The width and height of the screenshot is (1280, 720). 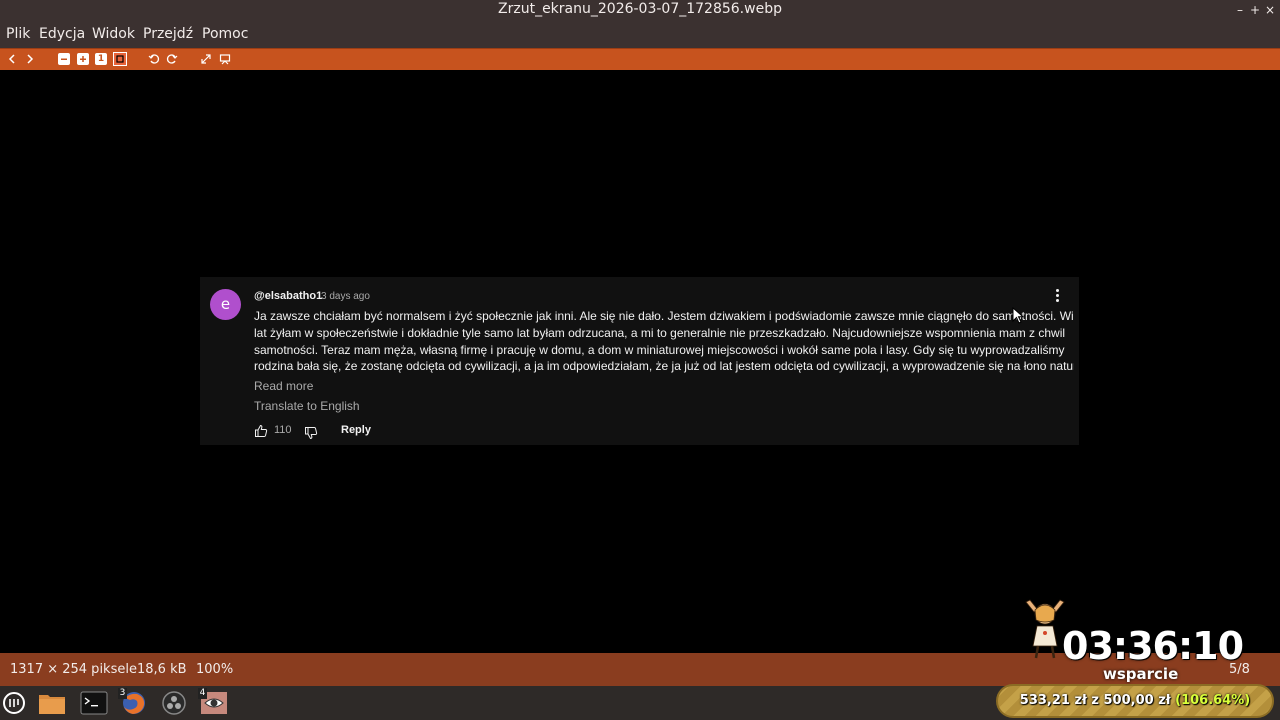 What do you see at coordinates (288, 296) in the screenshot?
I see `comment-author: @elsabatho1` at bounding box center [288, 296].